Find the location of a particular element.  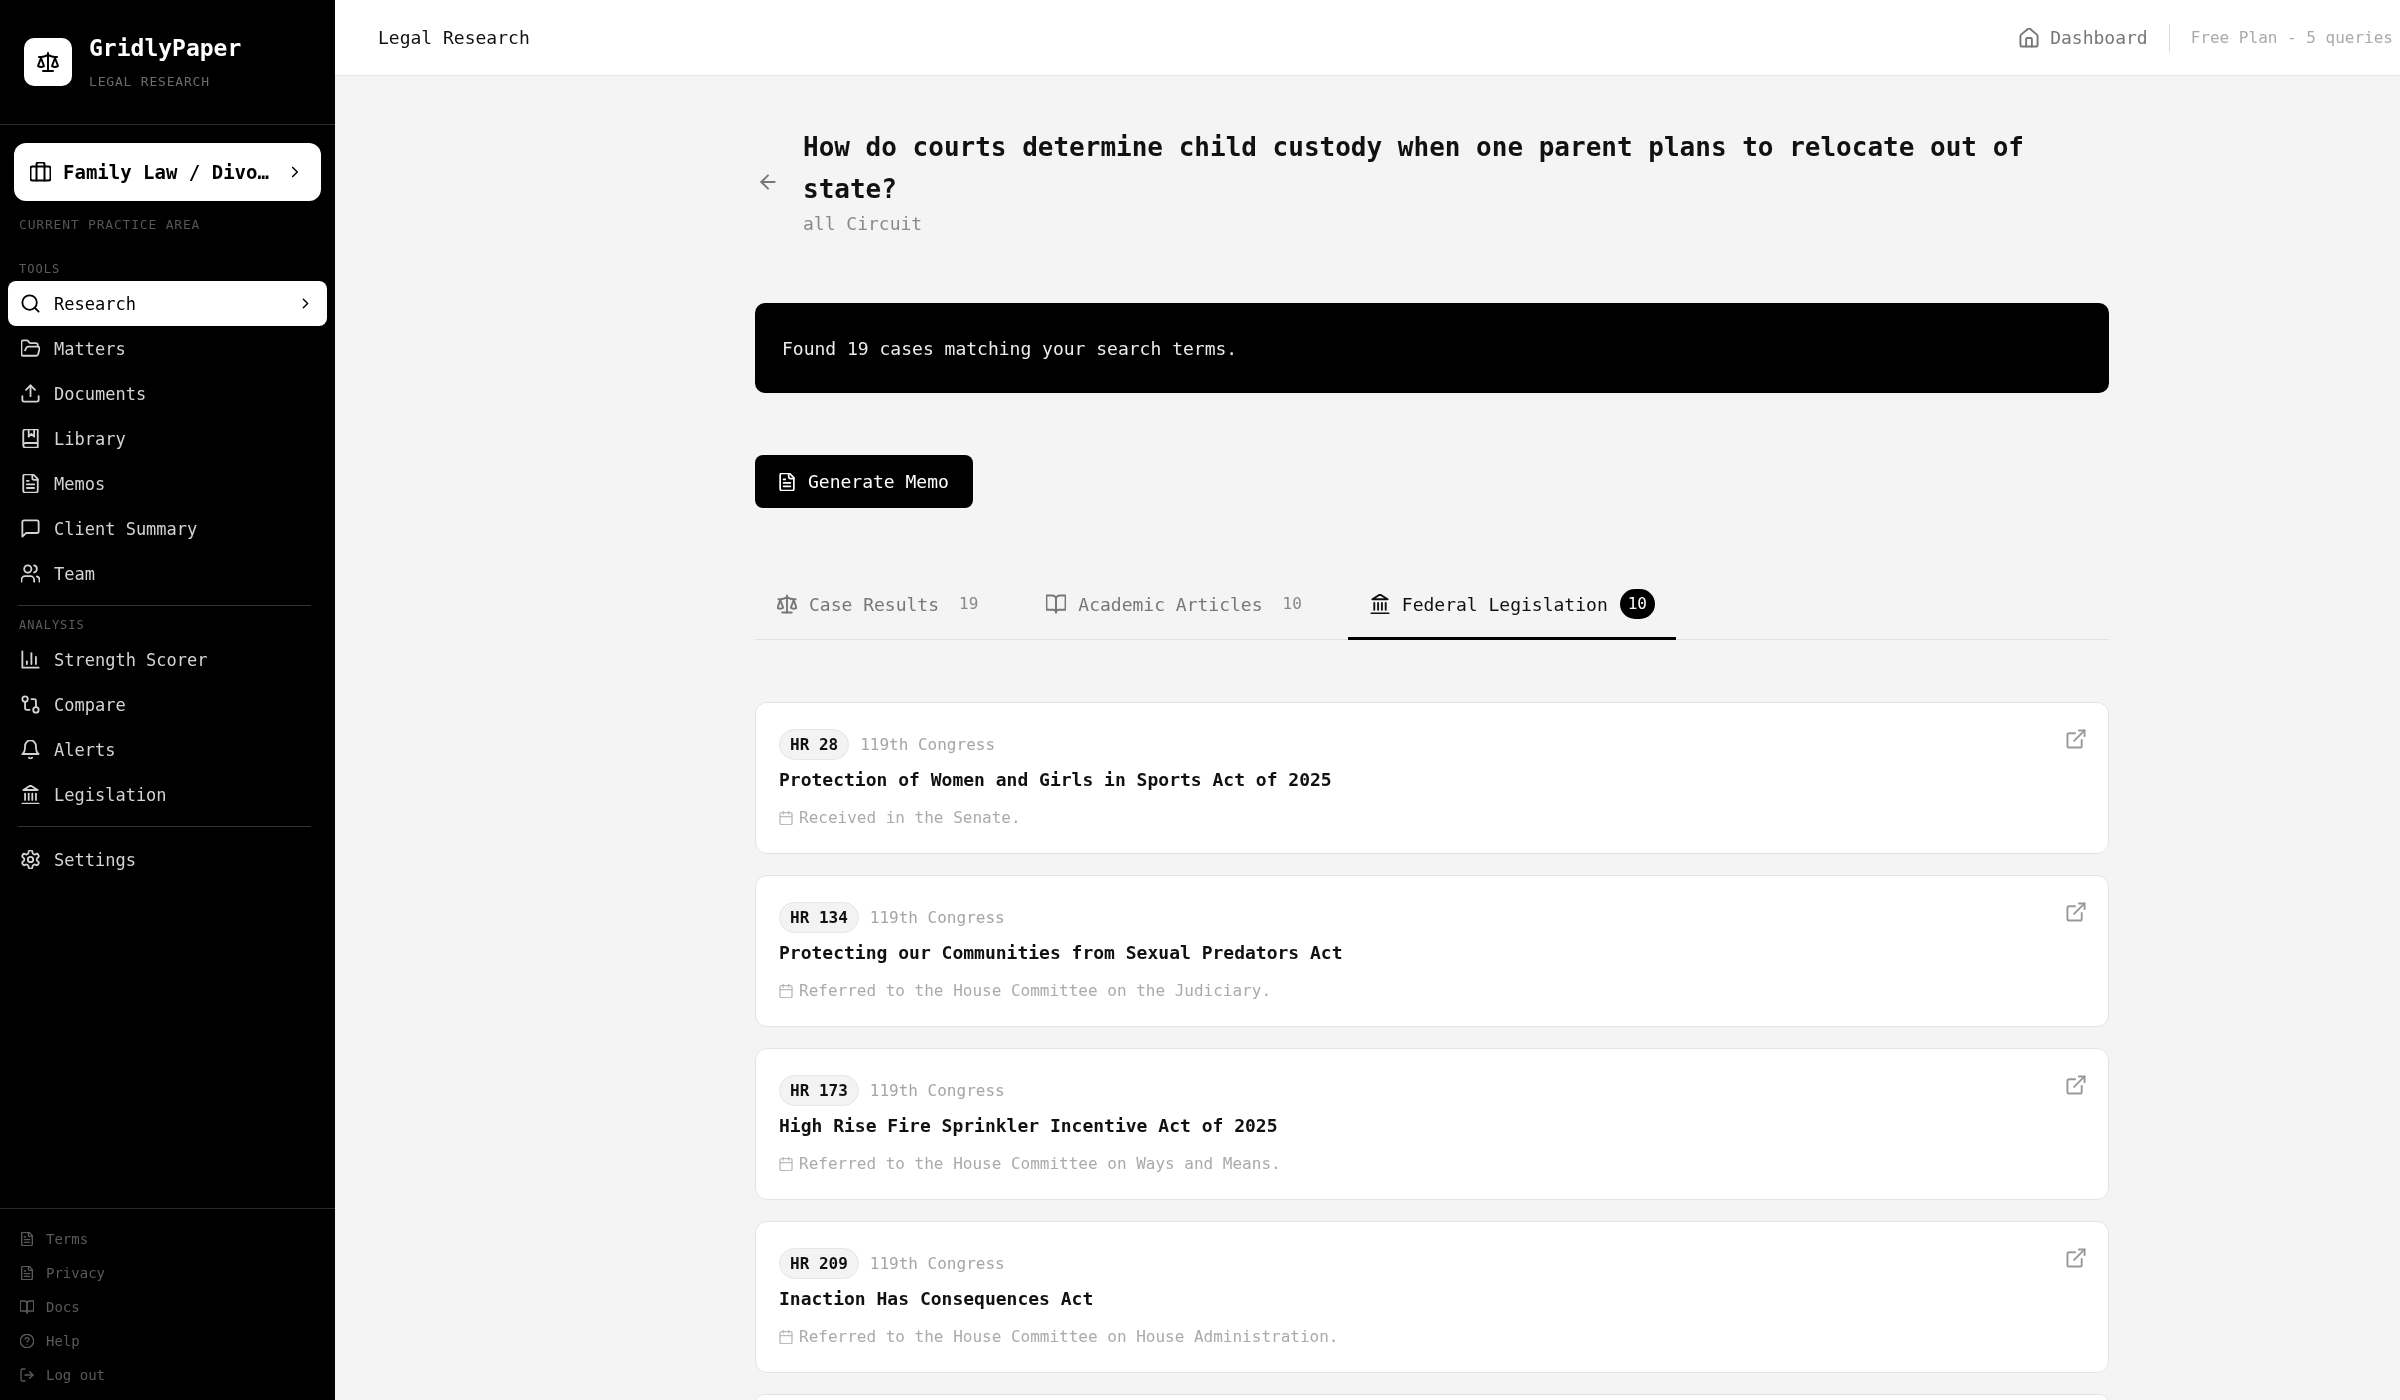

brand-tagline: LEGAL RESEARCH is located at coordinates (150, 81).